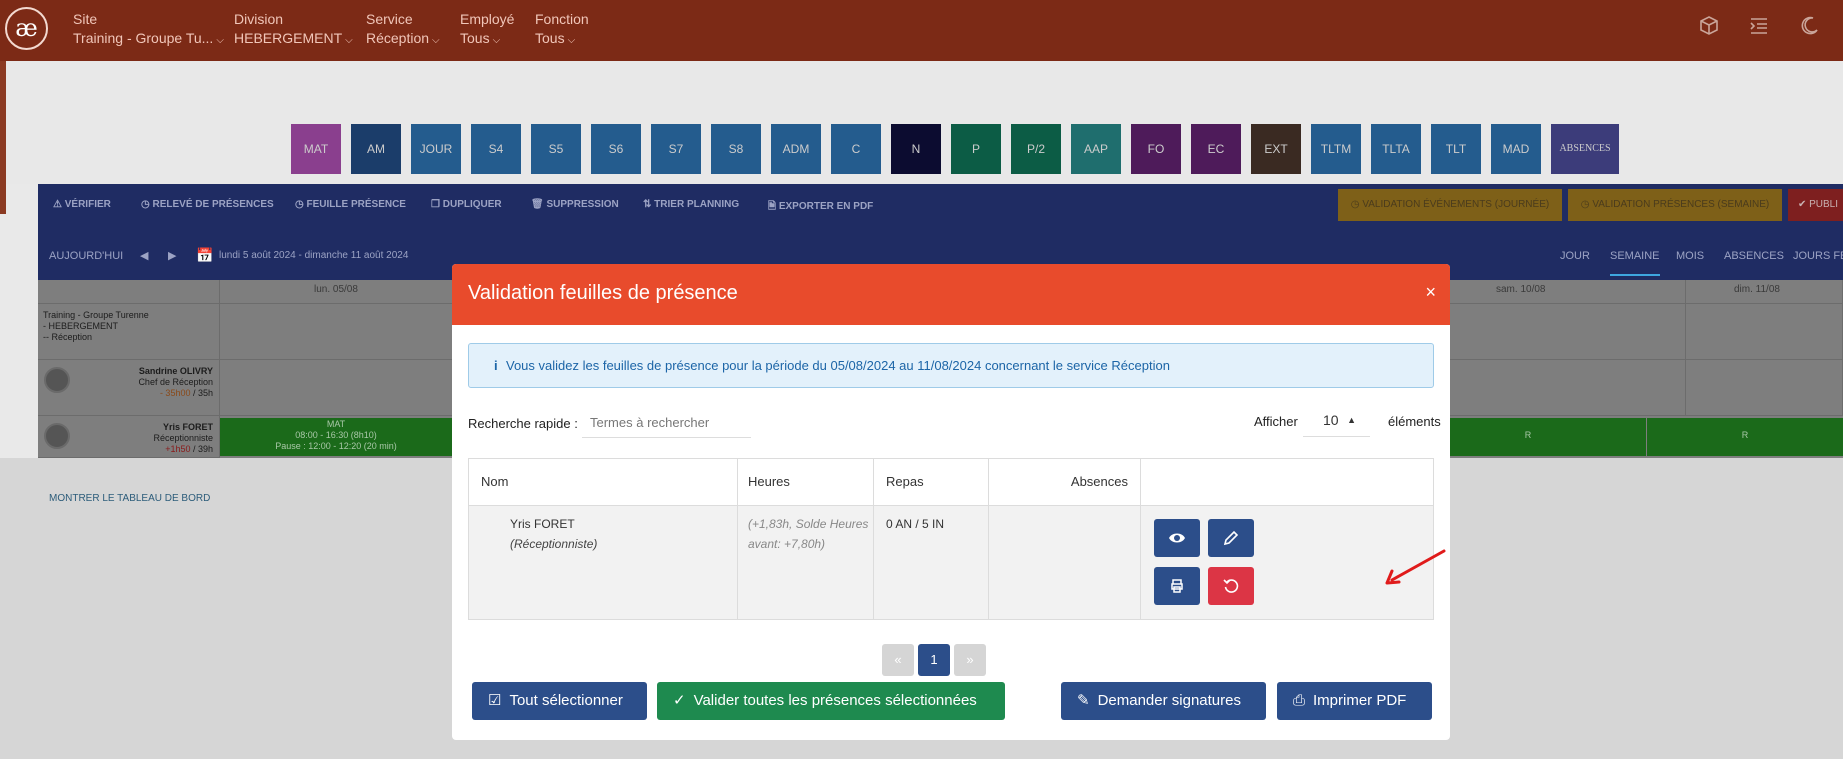 The width and height of the screenshot is (1843, 759). Describe the element at coordinates (970, 660) in the screenshot. I see `pager-next: »` at that location.